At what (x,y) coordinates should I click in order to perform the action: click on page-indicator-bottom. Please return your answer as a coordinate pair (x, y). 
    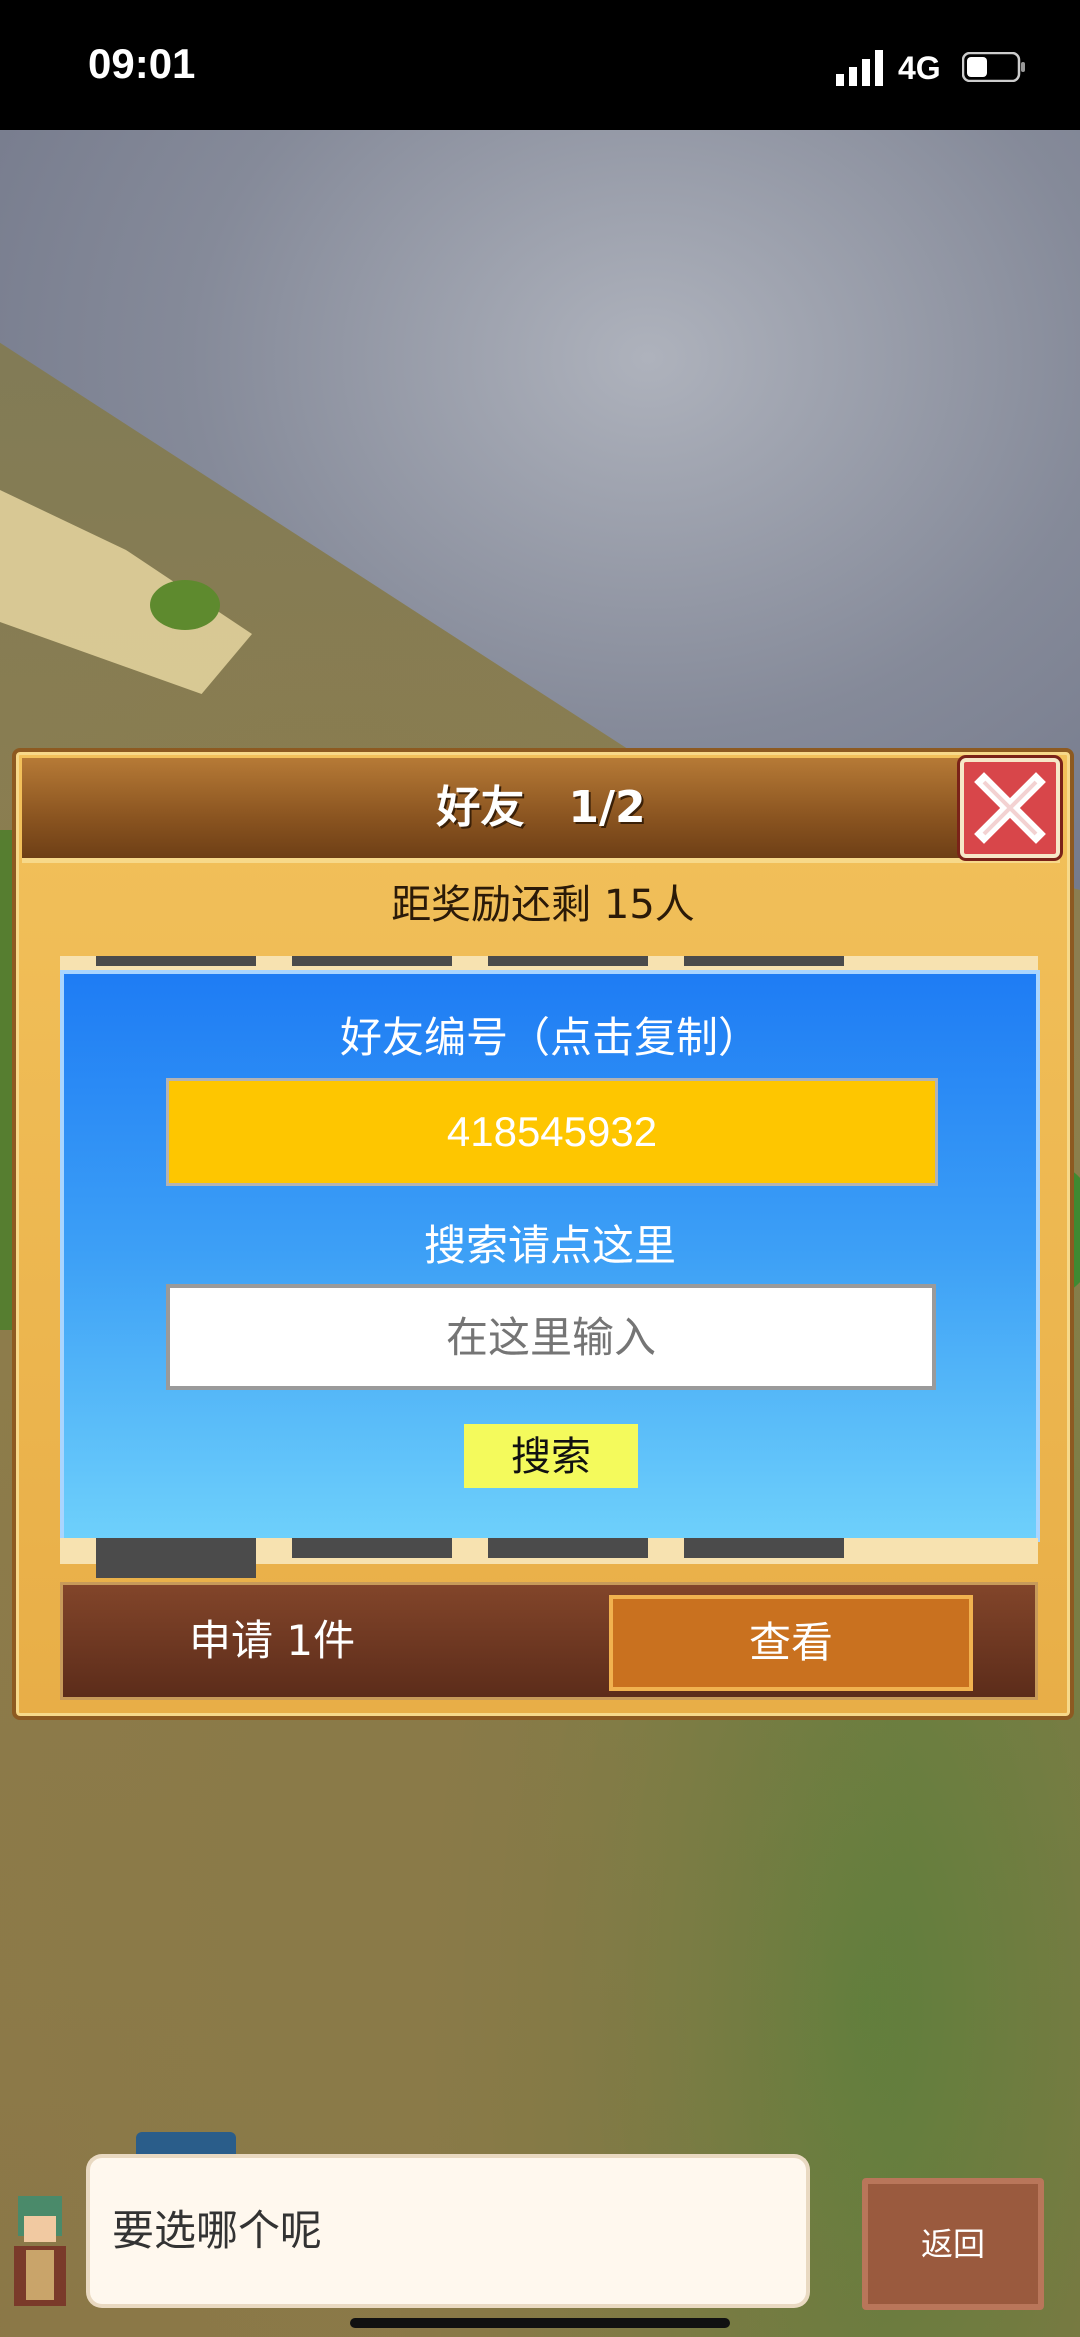
    Looking at the image, I should click on (549, 1558).